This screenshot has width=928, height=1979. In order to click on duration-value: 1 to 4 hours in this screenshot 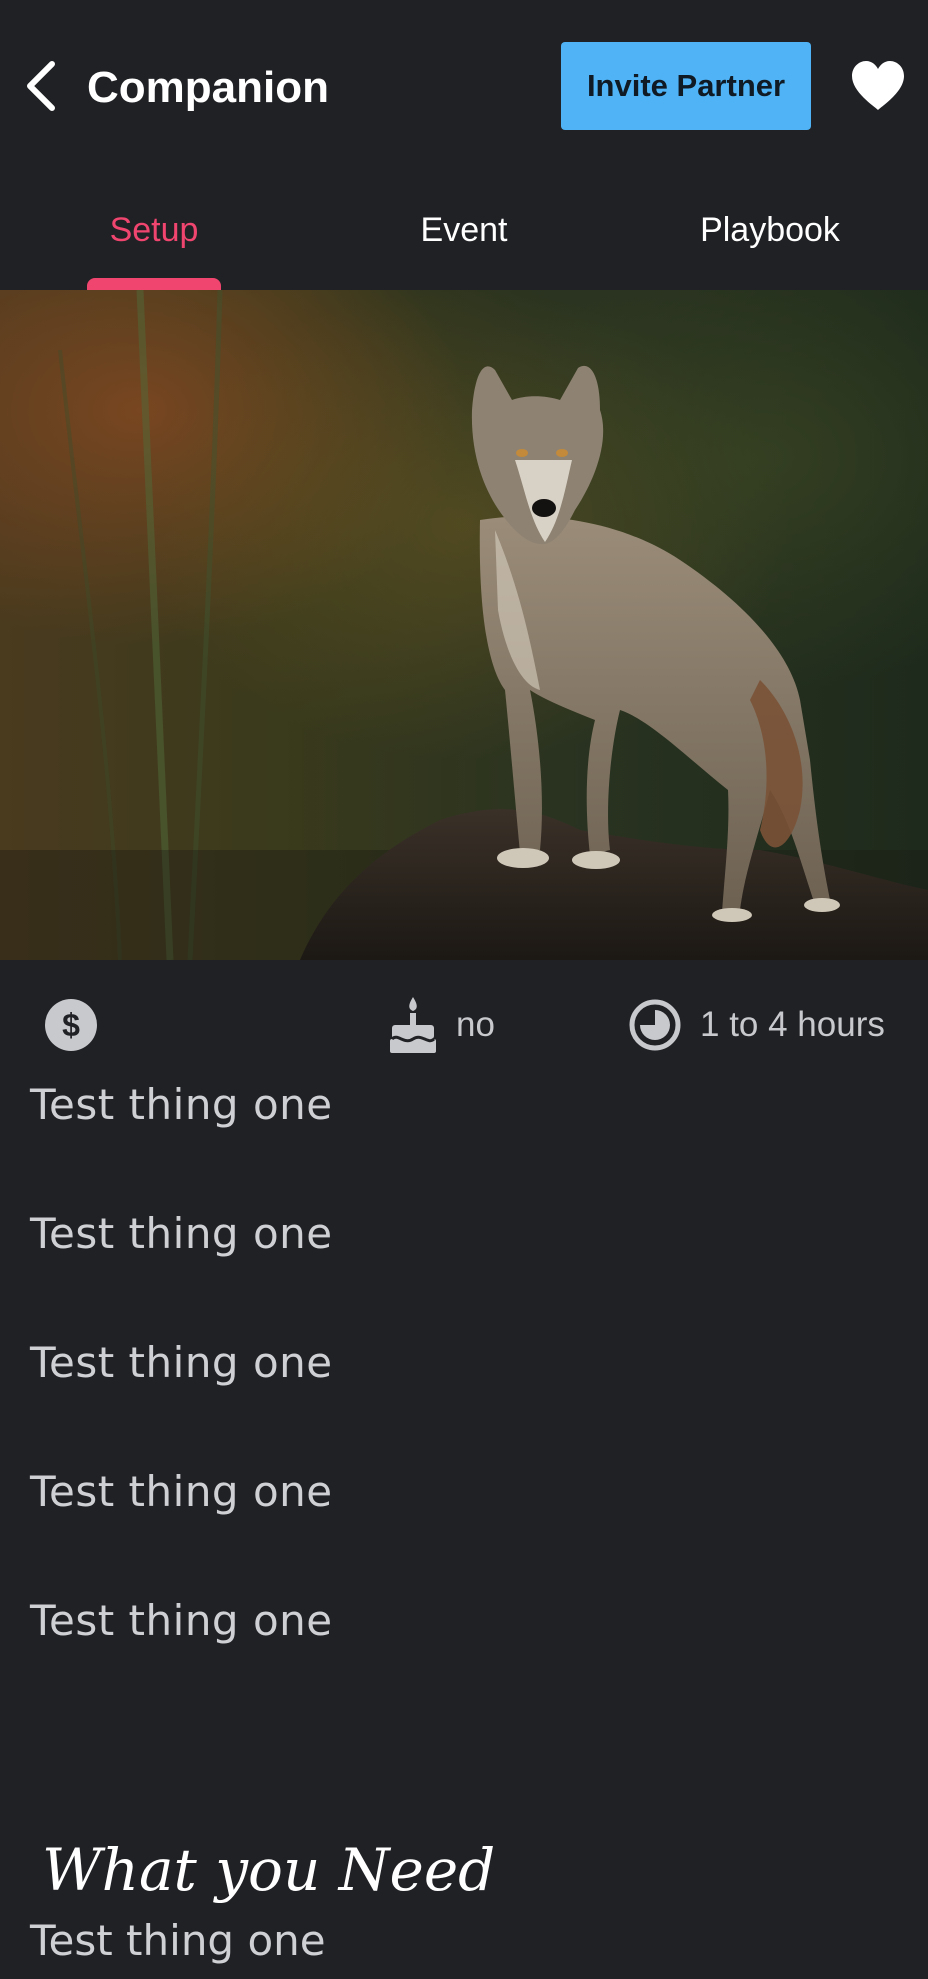, I will do `click(792, 1024)`.